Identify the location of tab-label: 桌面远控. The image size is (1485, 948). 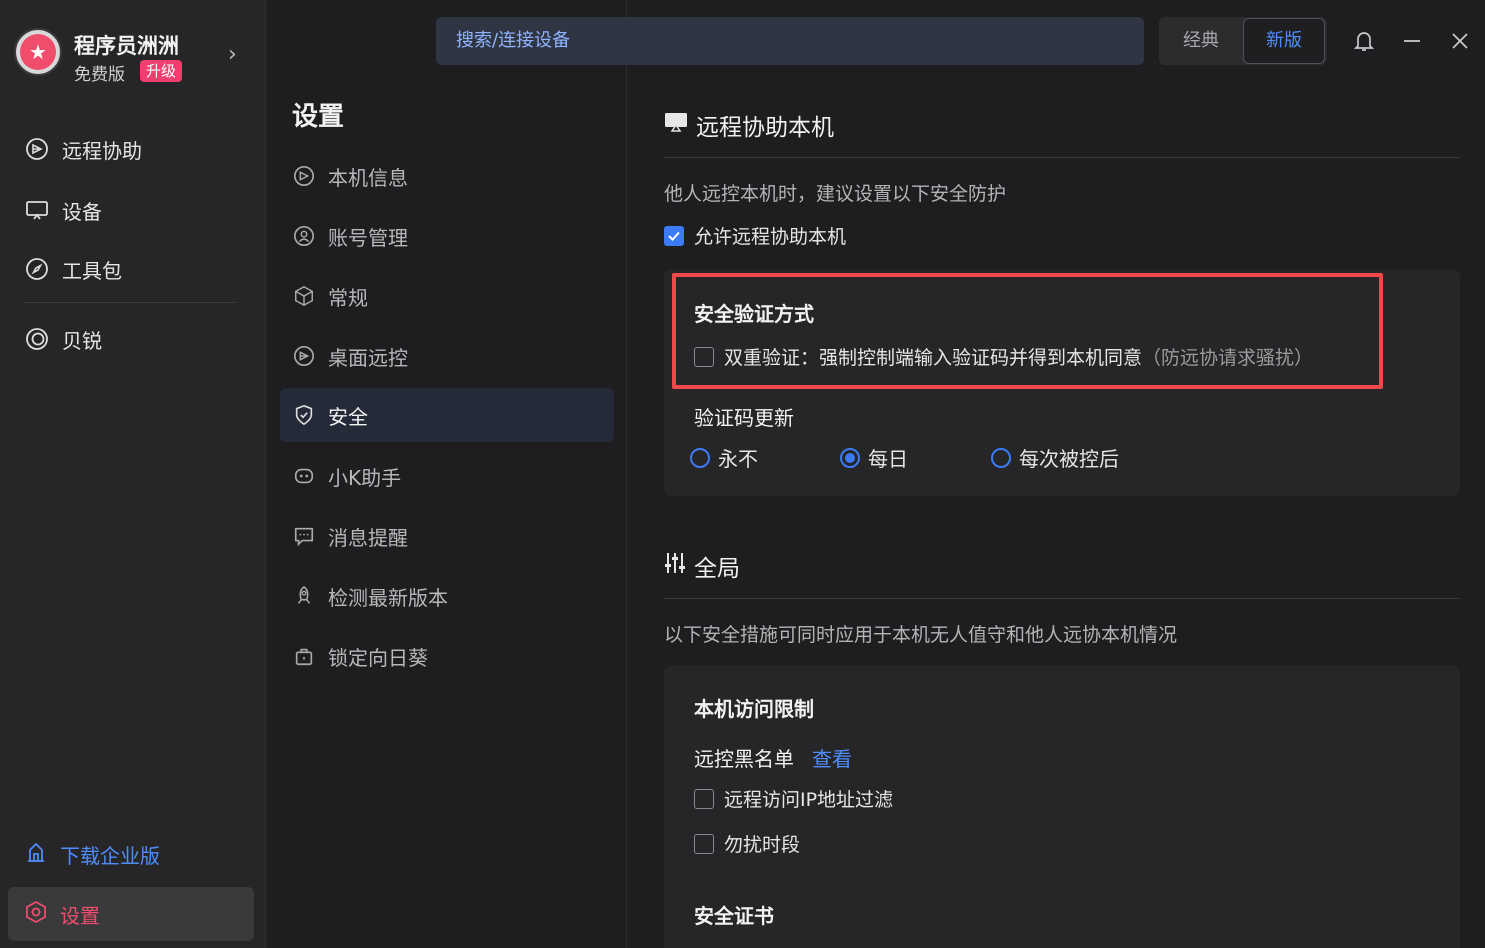
(368, 357).